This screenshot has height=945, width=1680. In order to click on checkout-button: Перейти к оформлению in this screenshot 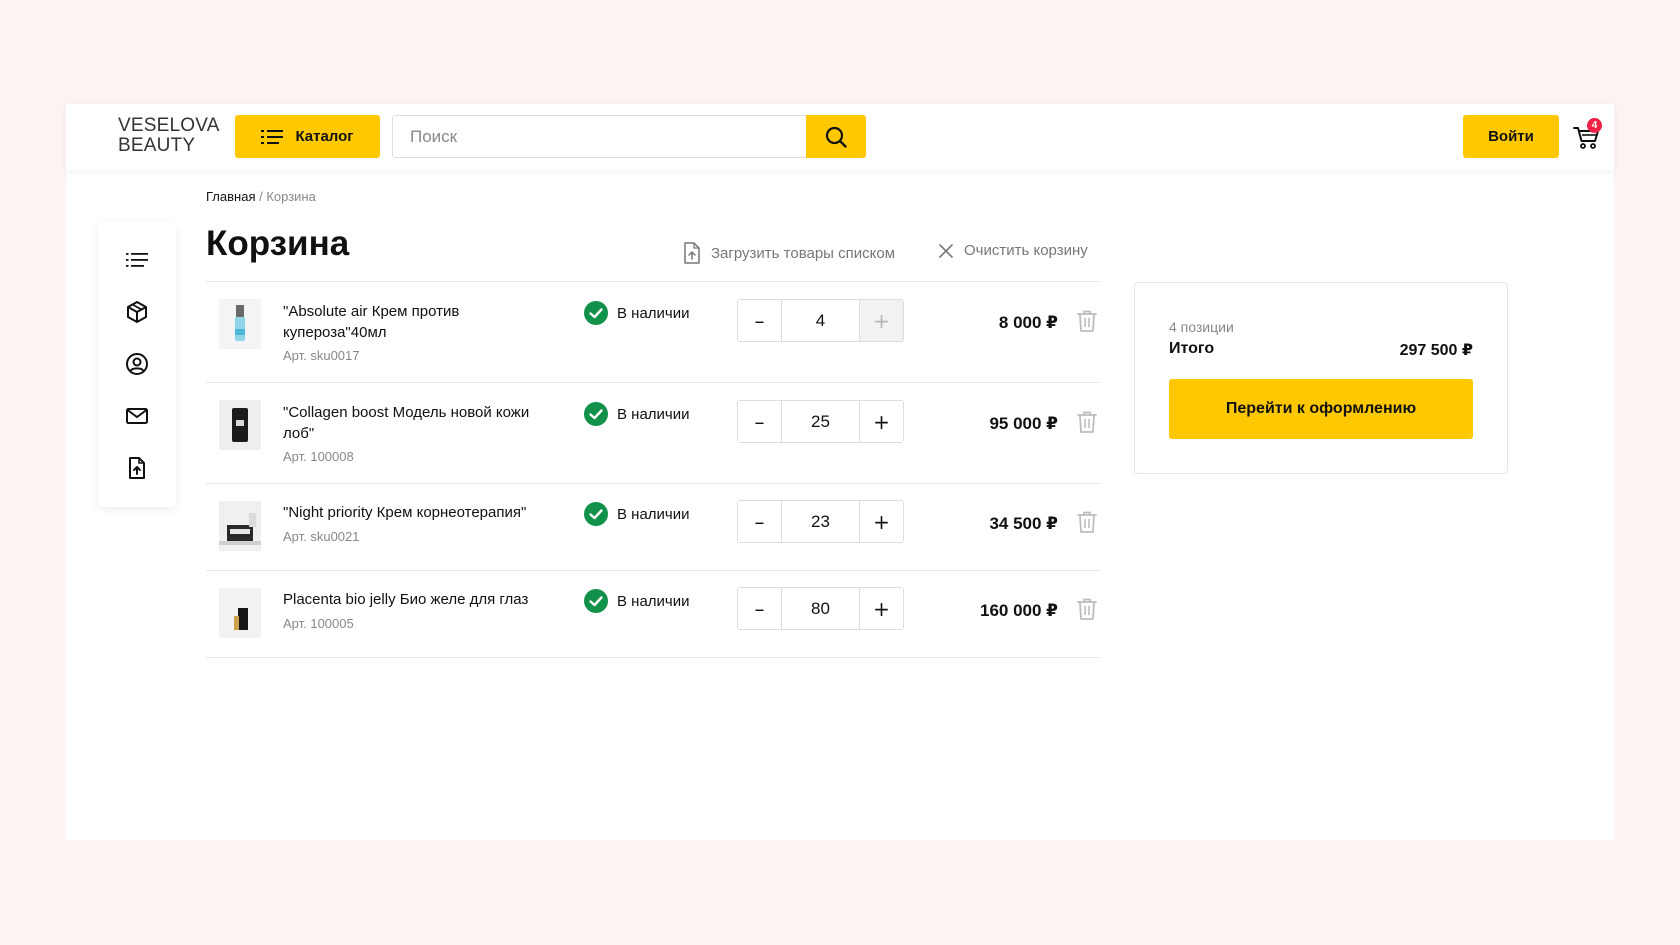, I will do `click(1321, 409)`.